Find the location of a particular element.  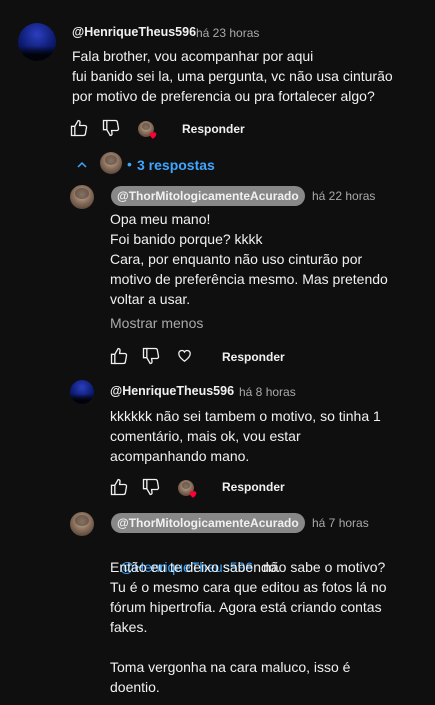

reply-time: há 7 horas is located at coordinates (340, 523).